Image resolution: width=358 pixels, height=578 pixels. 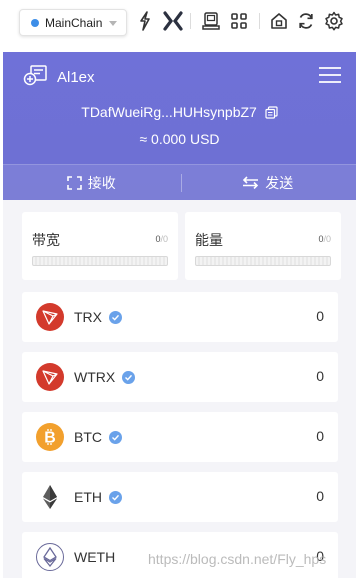 What do you see at coordinates (334, 21) in the screenshot?
I see `settings-icon` at bounding box center [334, 21].